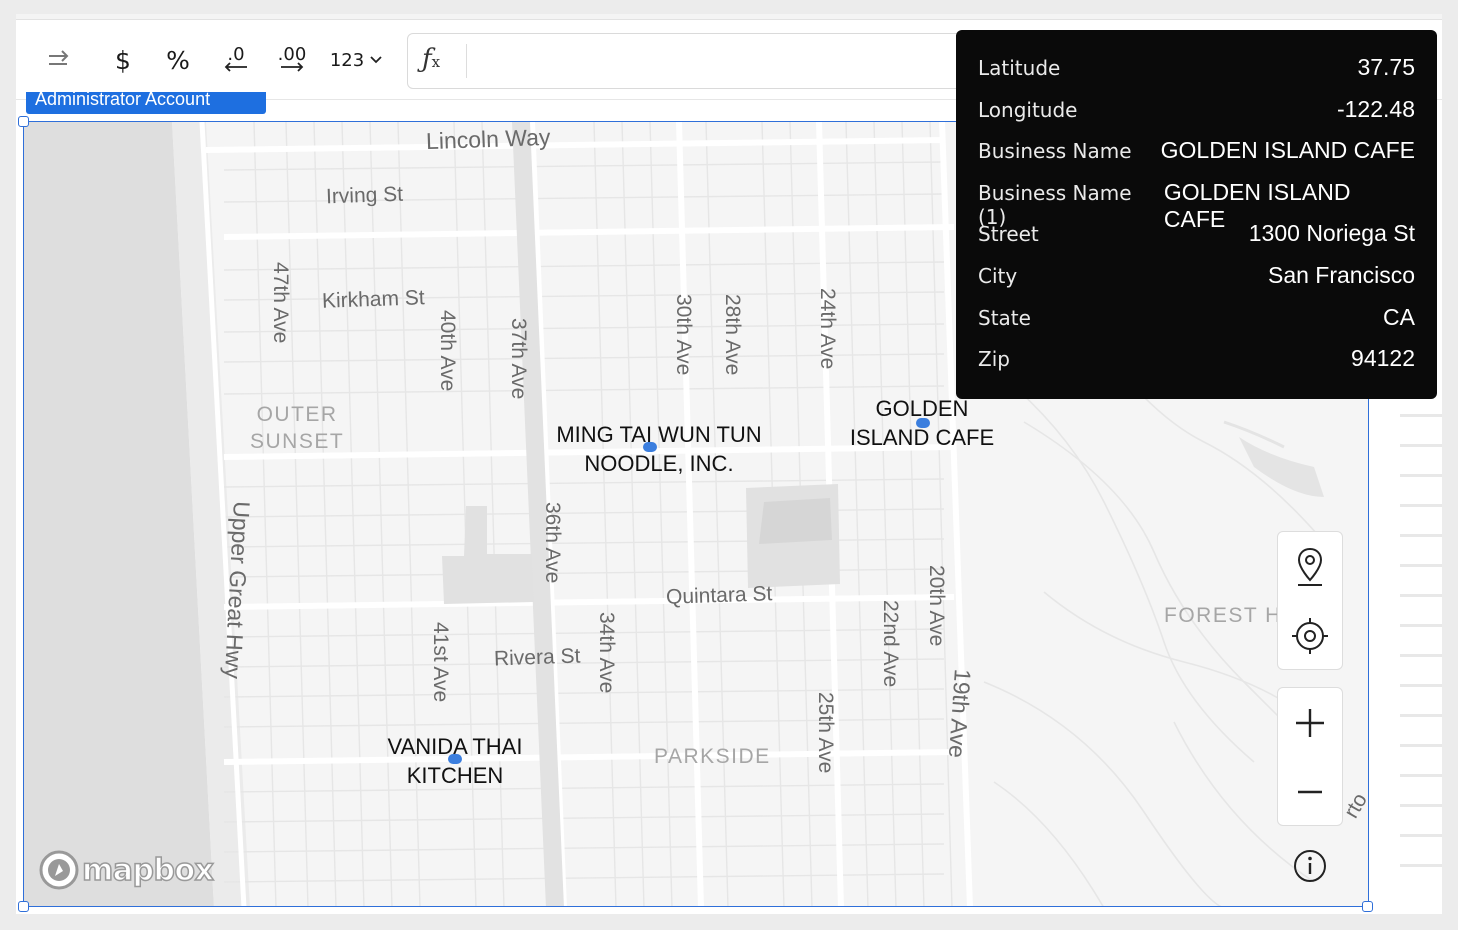 The width and height of the screenshot is (1458, 930). I want to click on resize-handle-bottom-right, so click(1367, 906).